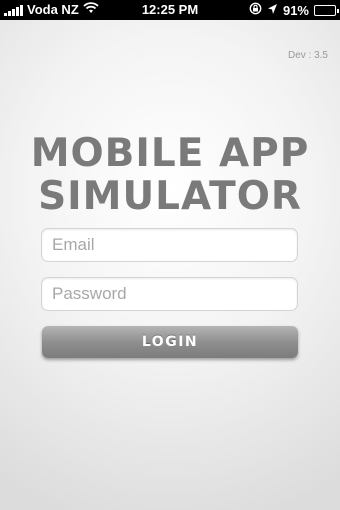 Image resolution: width=340 pixels, height=510 pixels. I want to click on battery-icon, so click(326, 10).